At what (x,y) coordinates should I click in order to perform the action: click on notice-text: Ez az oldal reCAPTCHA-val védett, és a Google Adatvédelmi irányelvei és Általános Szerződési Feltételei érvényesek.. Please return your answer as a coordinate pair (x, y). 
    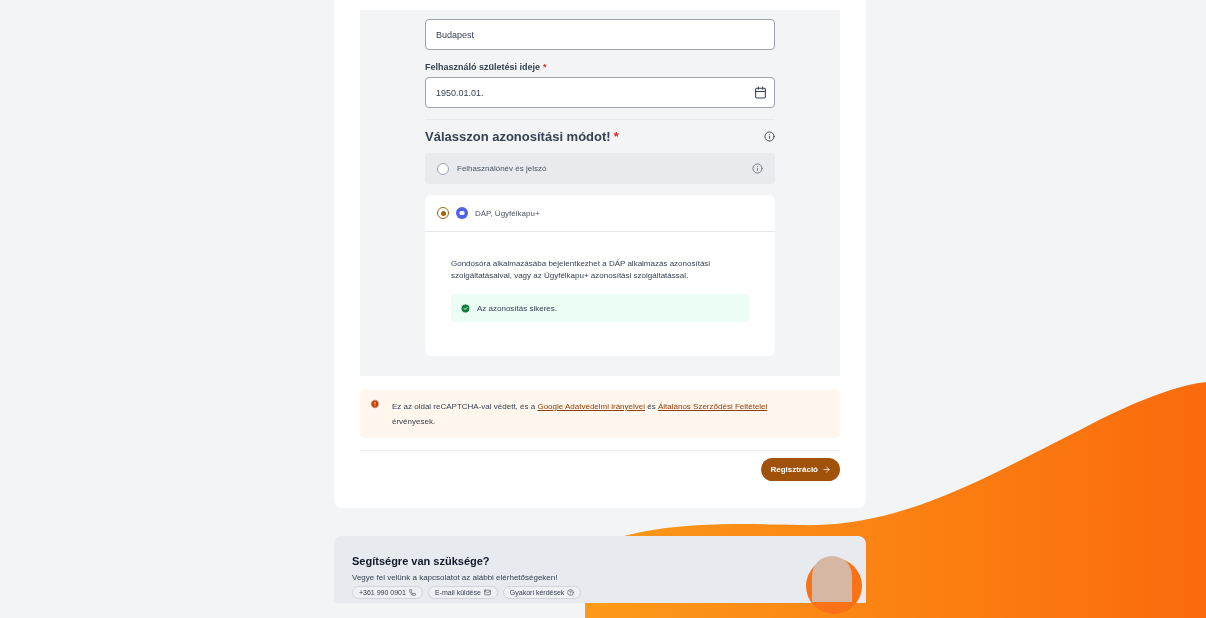
    Looking at the image, I should click on (580, 414).